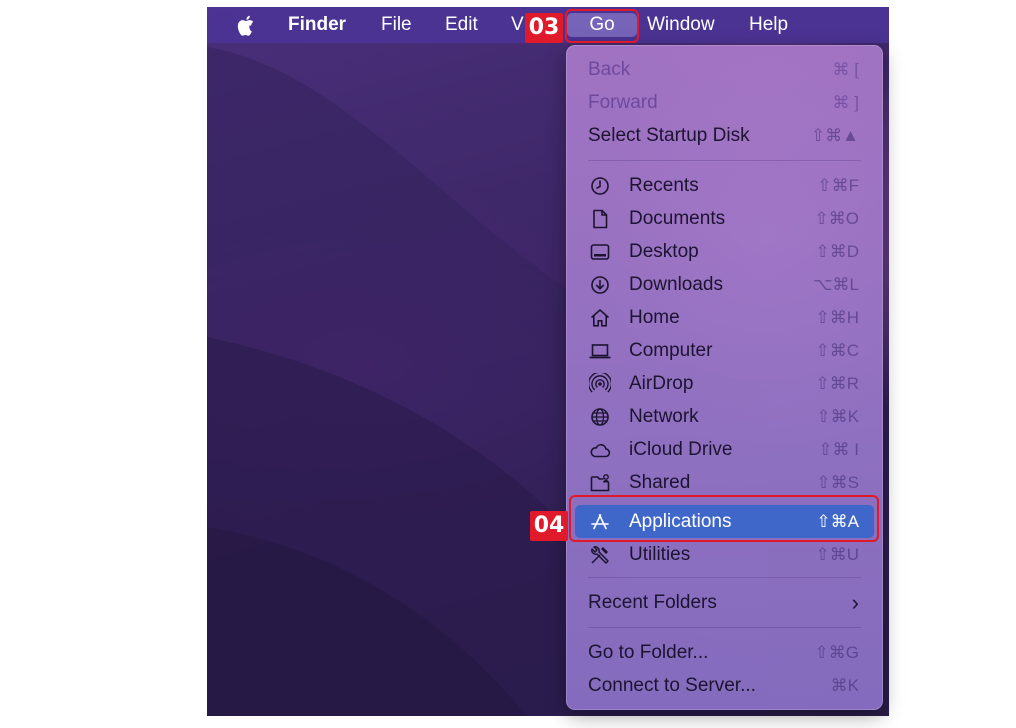 Image resolution: width=1016 pixels, height=728 pixels. I want to click on menu-item-label: Documents, so click(677, 218).